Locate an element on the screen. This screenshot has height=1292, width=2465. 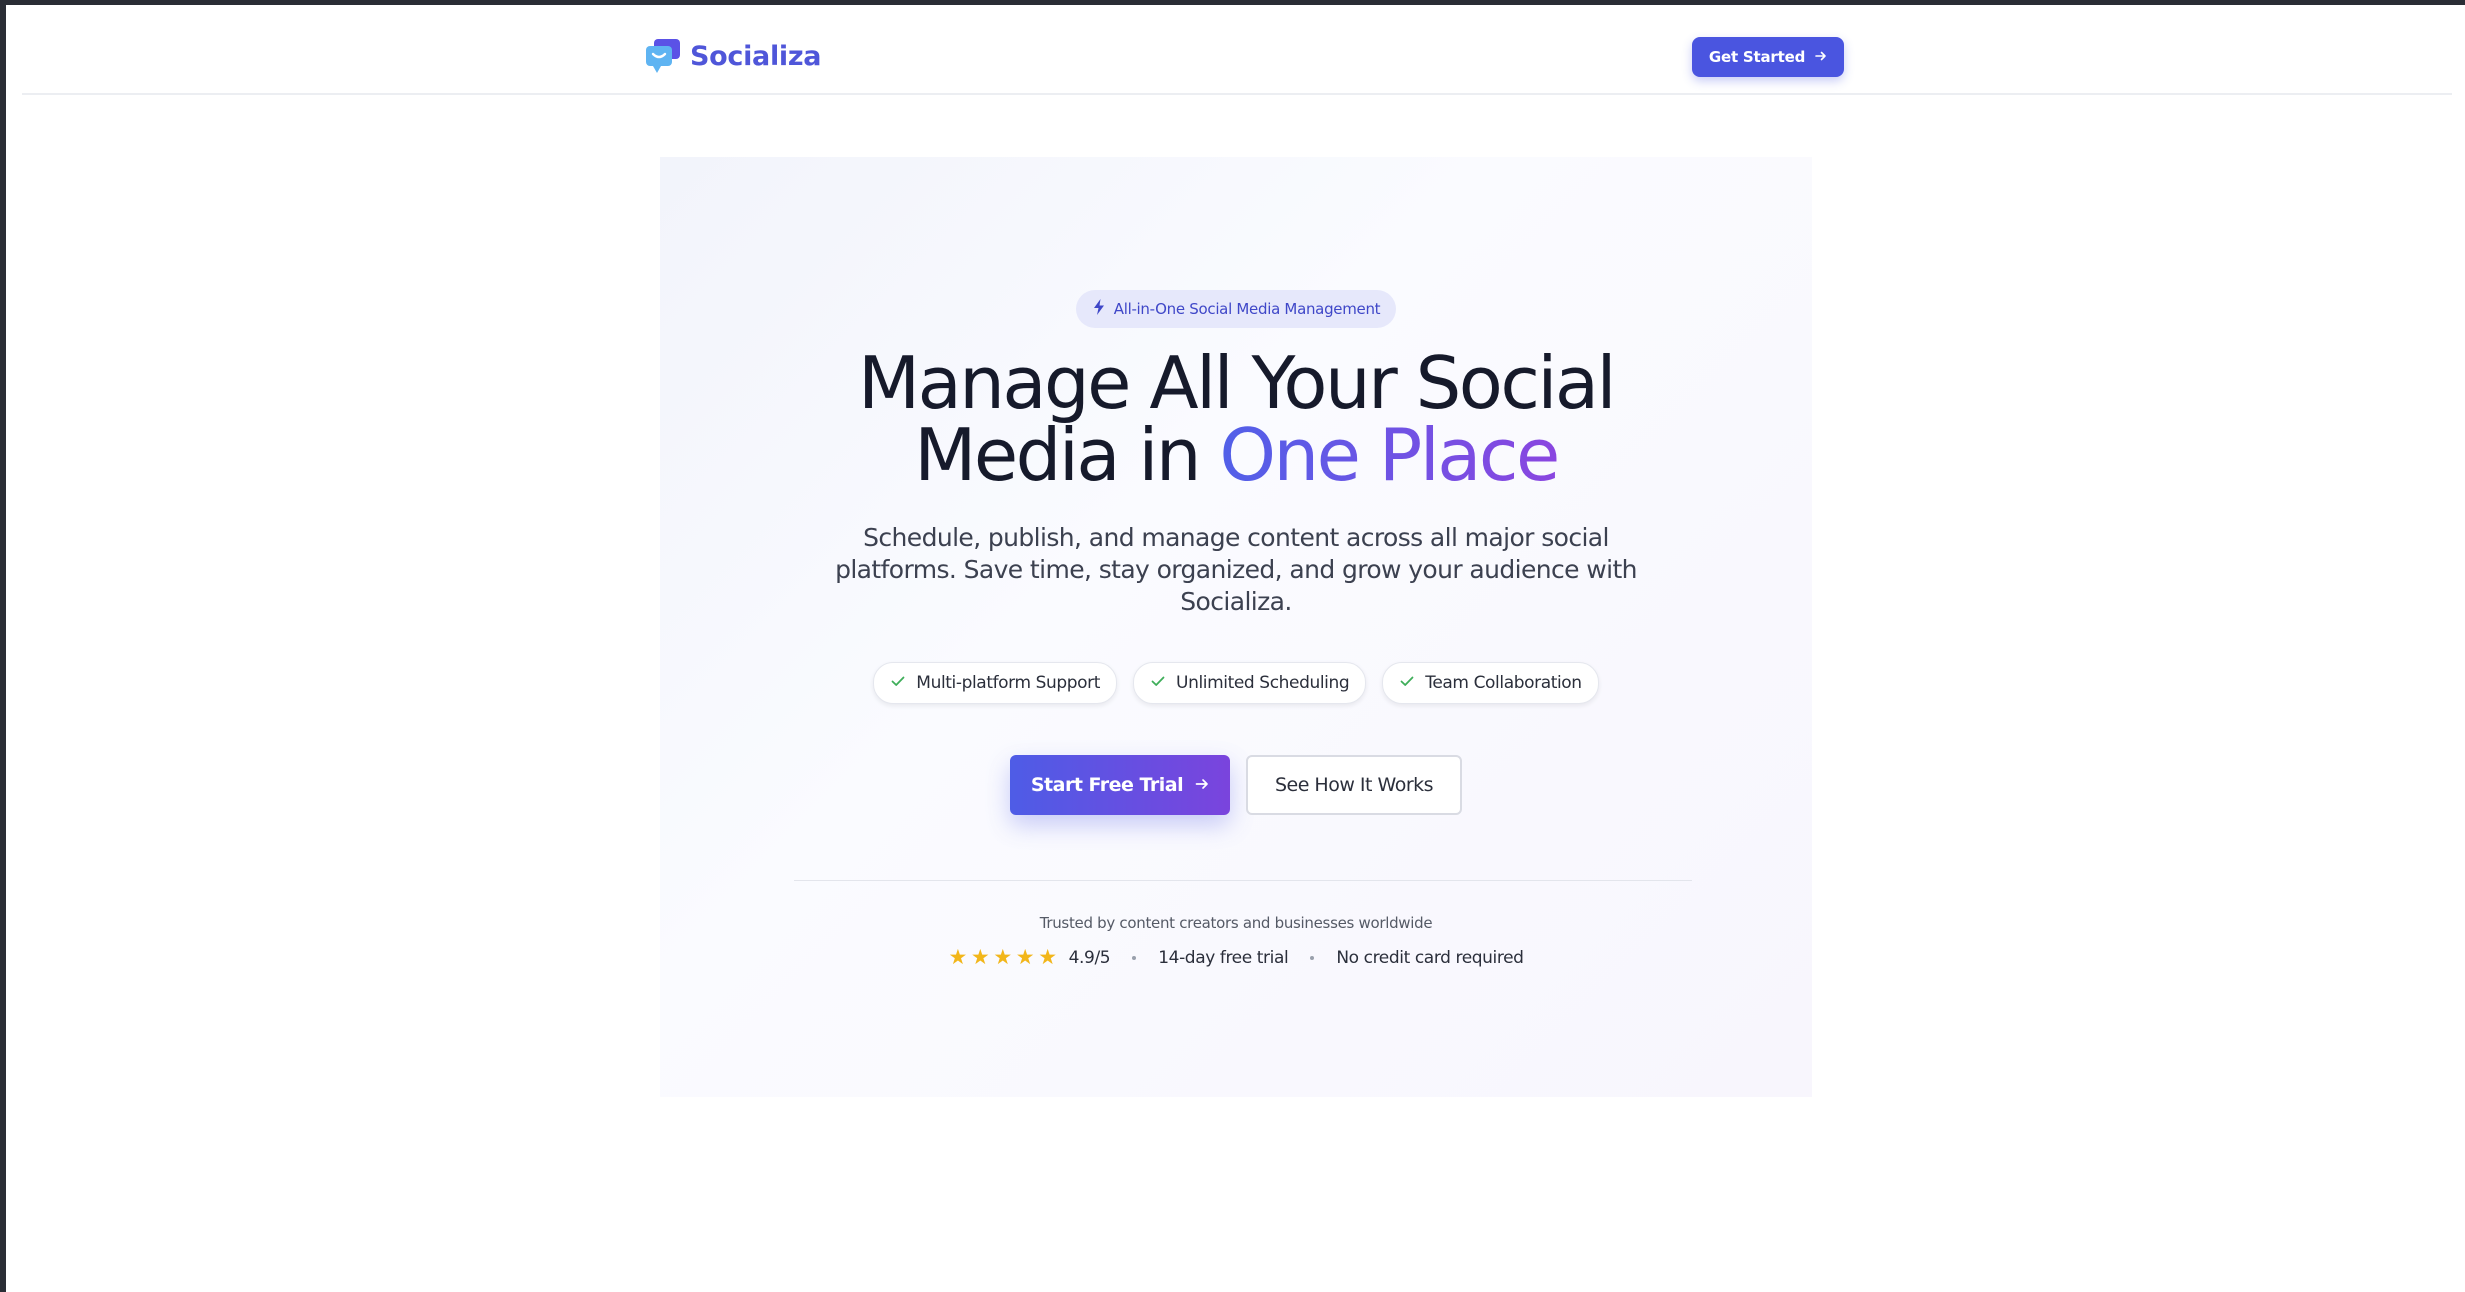
brand-name: Socializa is located at coordinates (756, 56).